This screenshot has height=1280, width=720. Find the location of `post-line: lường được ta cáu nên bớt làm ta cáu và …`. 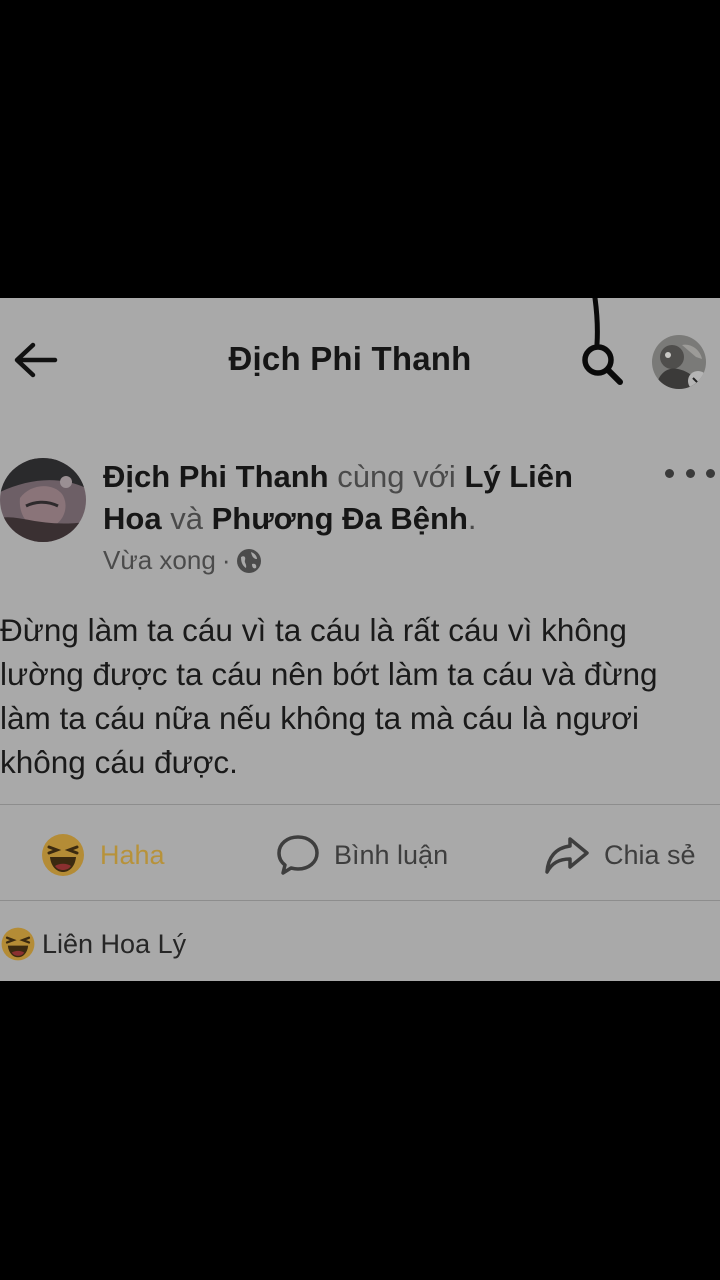

post-line: lường được ta cáu nên bớt làm ta cáu và … is located at coordinates (329, 674).